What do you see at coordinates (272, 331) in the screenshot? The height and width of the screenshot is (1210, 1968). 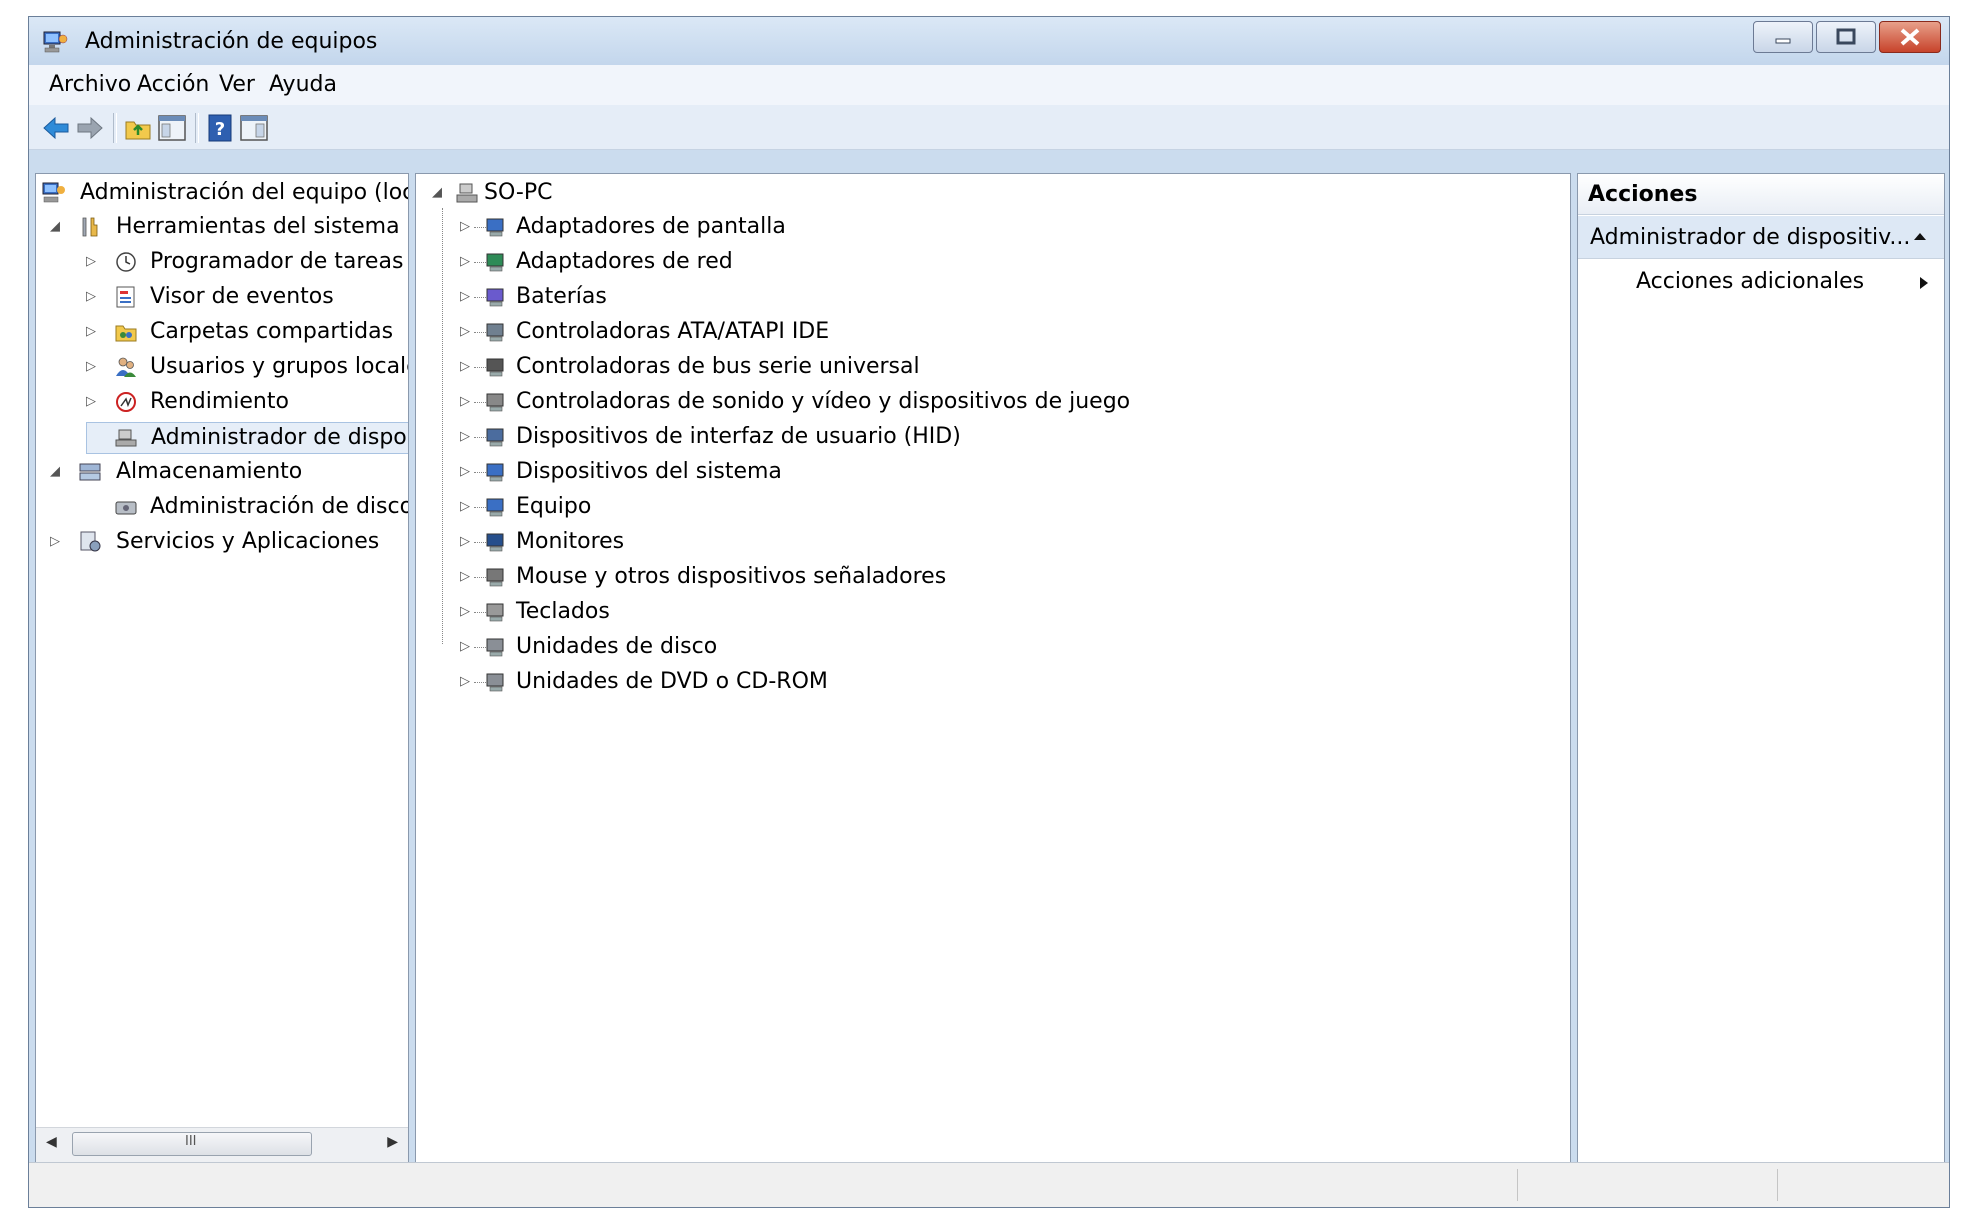 I see `tree-label: Carpetas compartidas` at bounding box center [272, 331].